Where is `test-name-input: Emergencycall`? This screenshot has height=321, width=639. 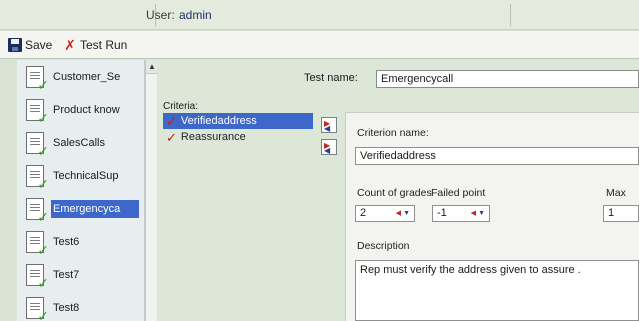
test-name-input: Emergencycall is located at coordinates (507, 79).